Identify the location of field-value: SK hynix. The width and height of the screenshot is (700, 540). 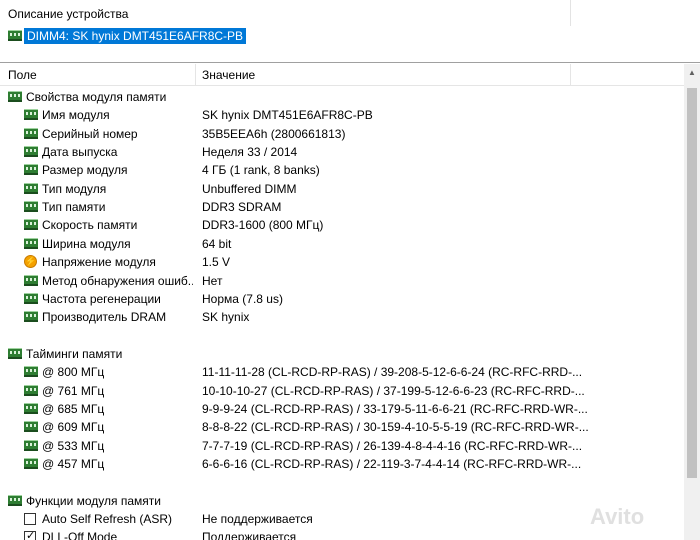
(226, 317).